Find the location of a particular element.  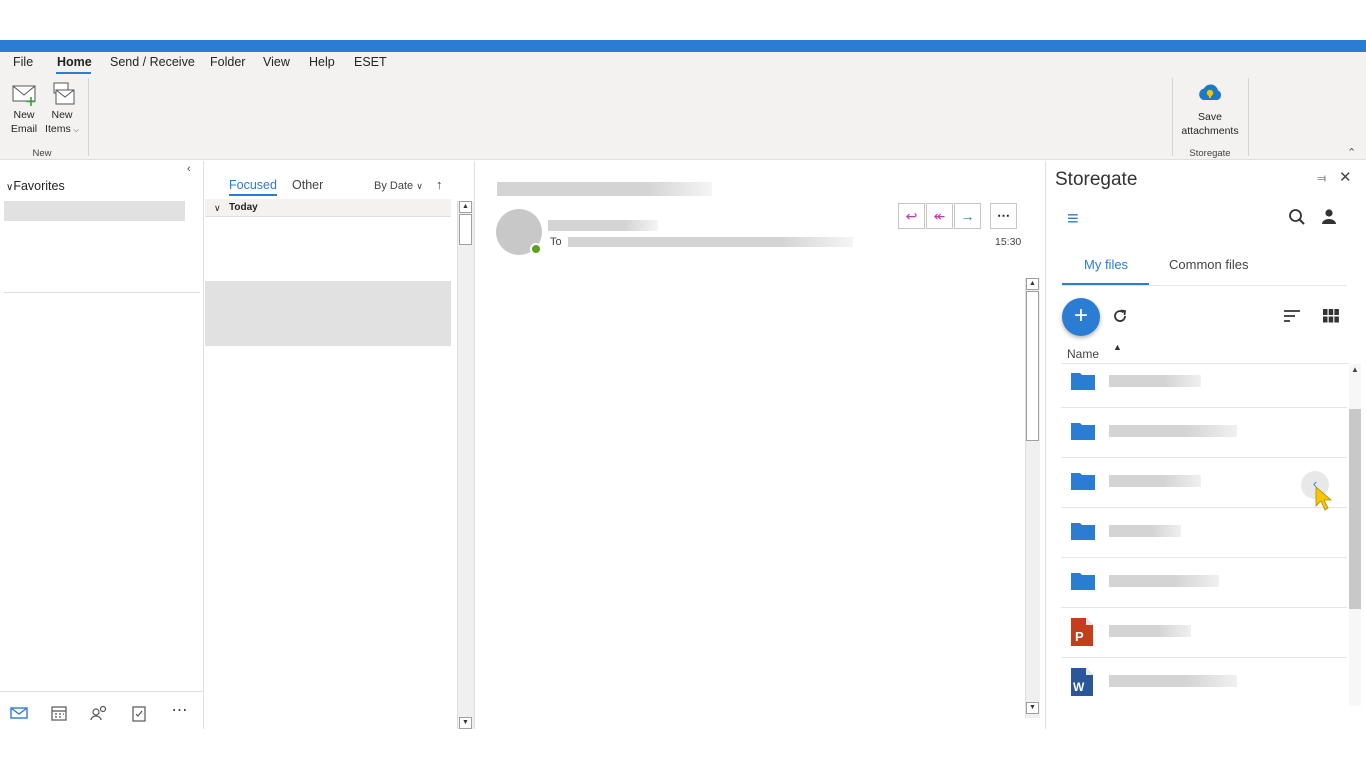

message-list: Focused Other By Date ∨ ↑ ∨ Today ▲ ▼ is located at coordinates (340, 445).